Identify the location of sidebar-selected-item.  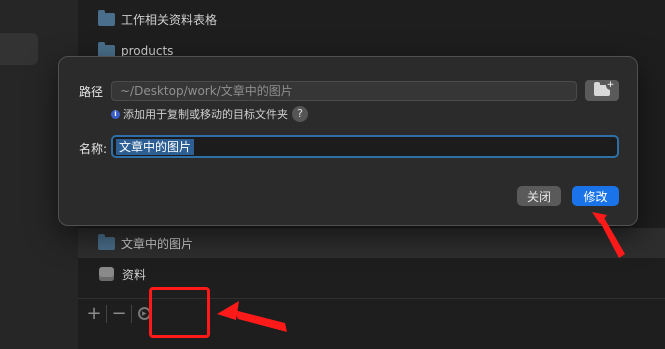
(19, 49).